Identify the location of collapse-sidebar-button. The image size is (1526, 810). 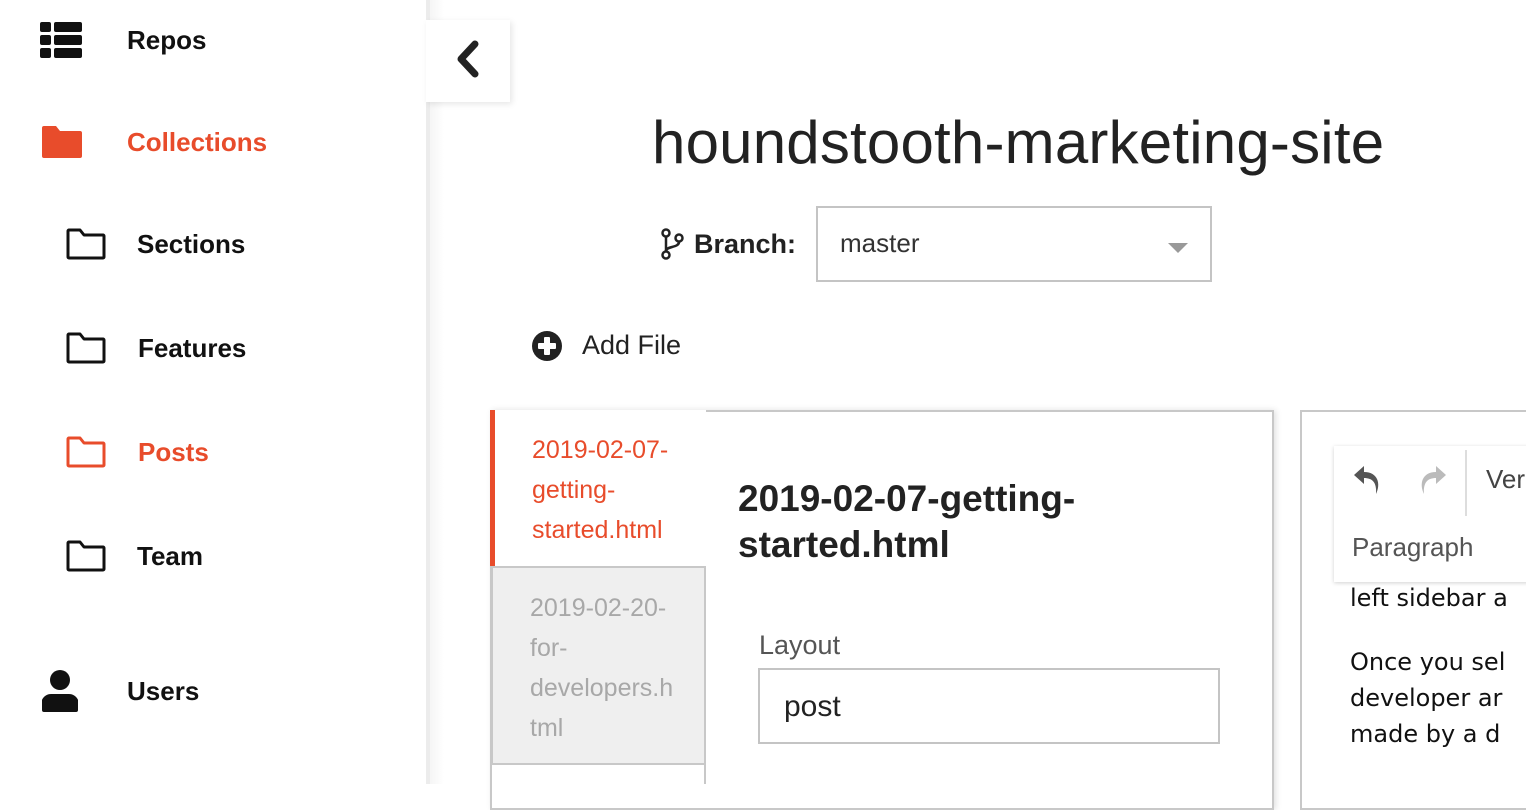
(468, 61).